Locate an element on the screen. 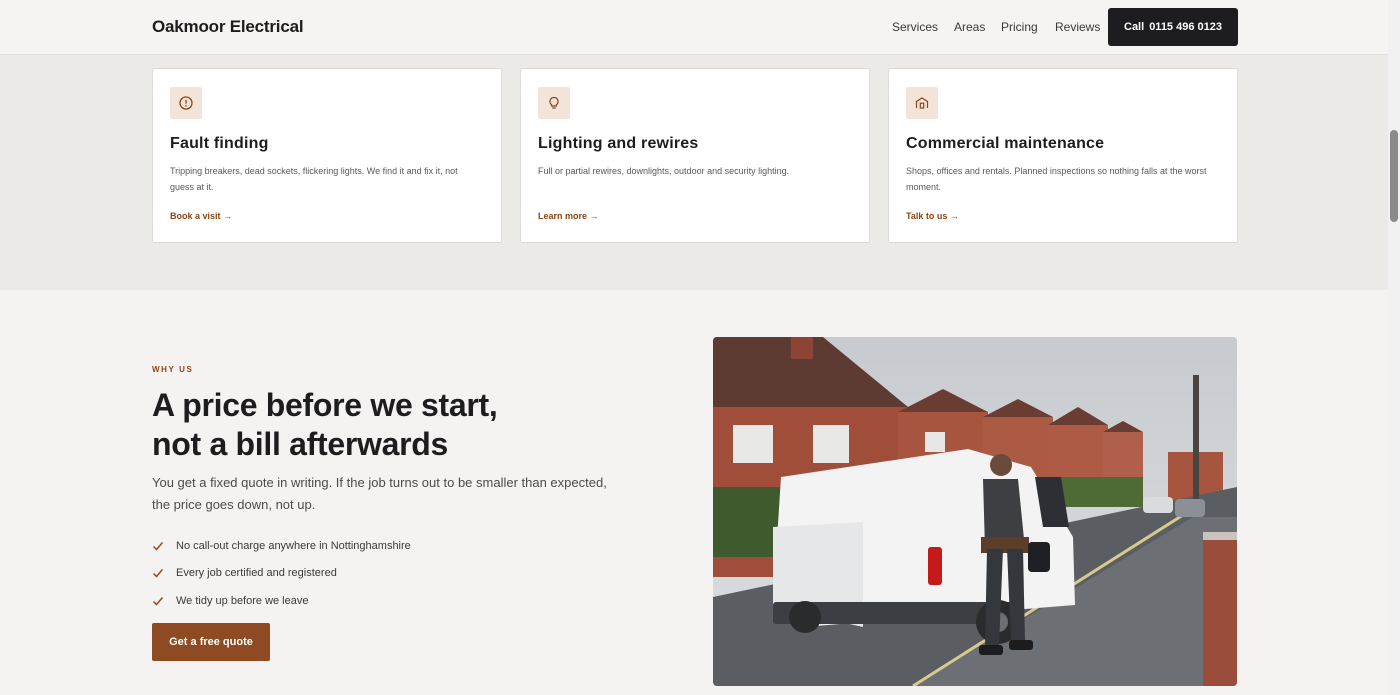 The height and width of the screenshot is (695, 1400). benefit-item: We tidy up before we leave is located at coordinates (281, 601).